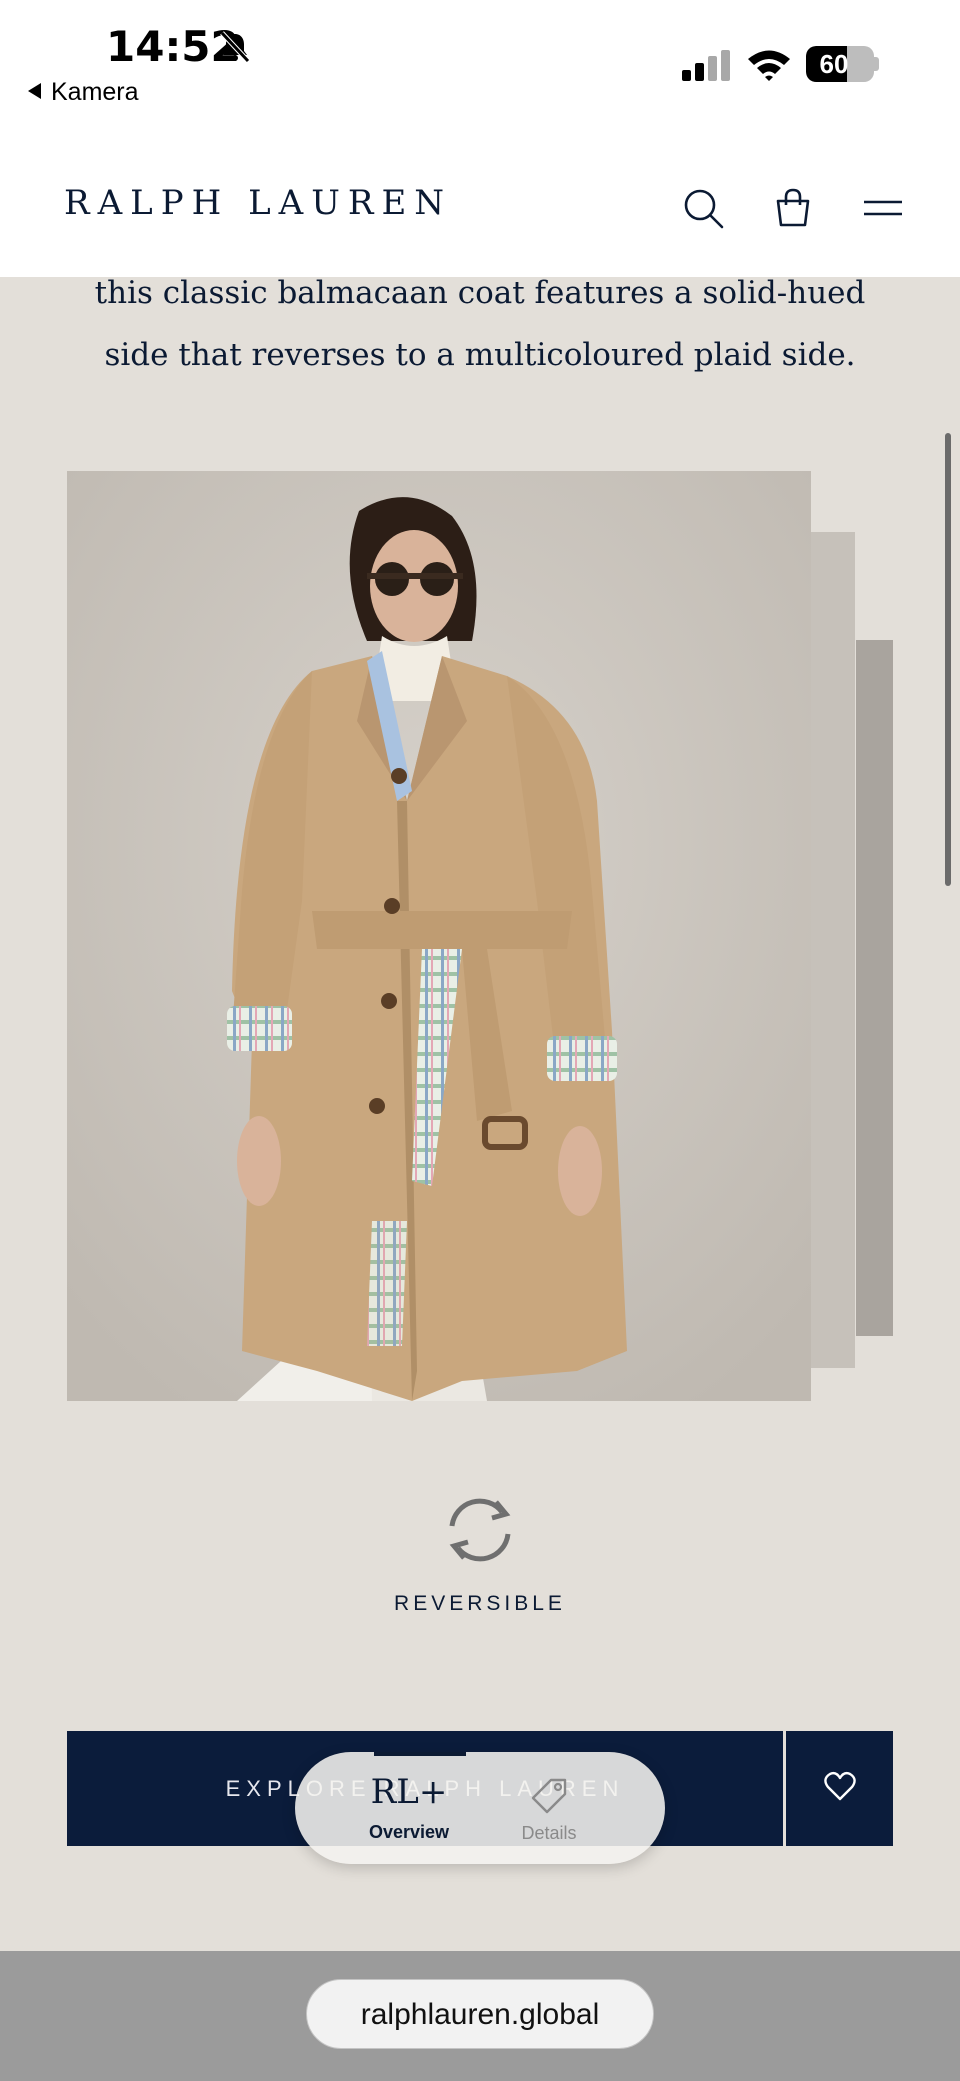 This screenshot has height=2081, width=960. Describe the element at coordinates (480, 211) in the screenshot. I see `site-header: RALPH LAUREN` at that location.